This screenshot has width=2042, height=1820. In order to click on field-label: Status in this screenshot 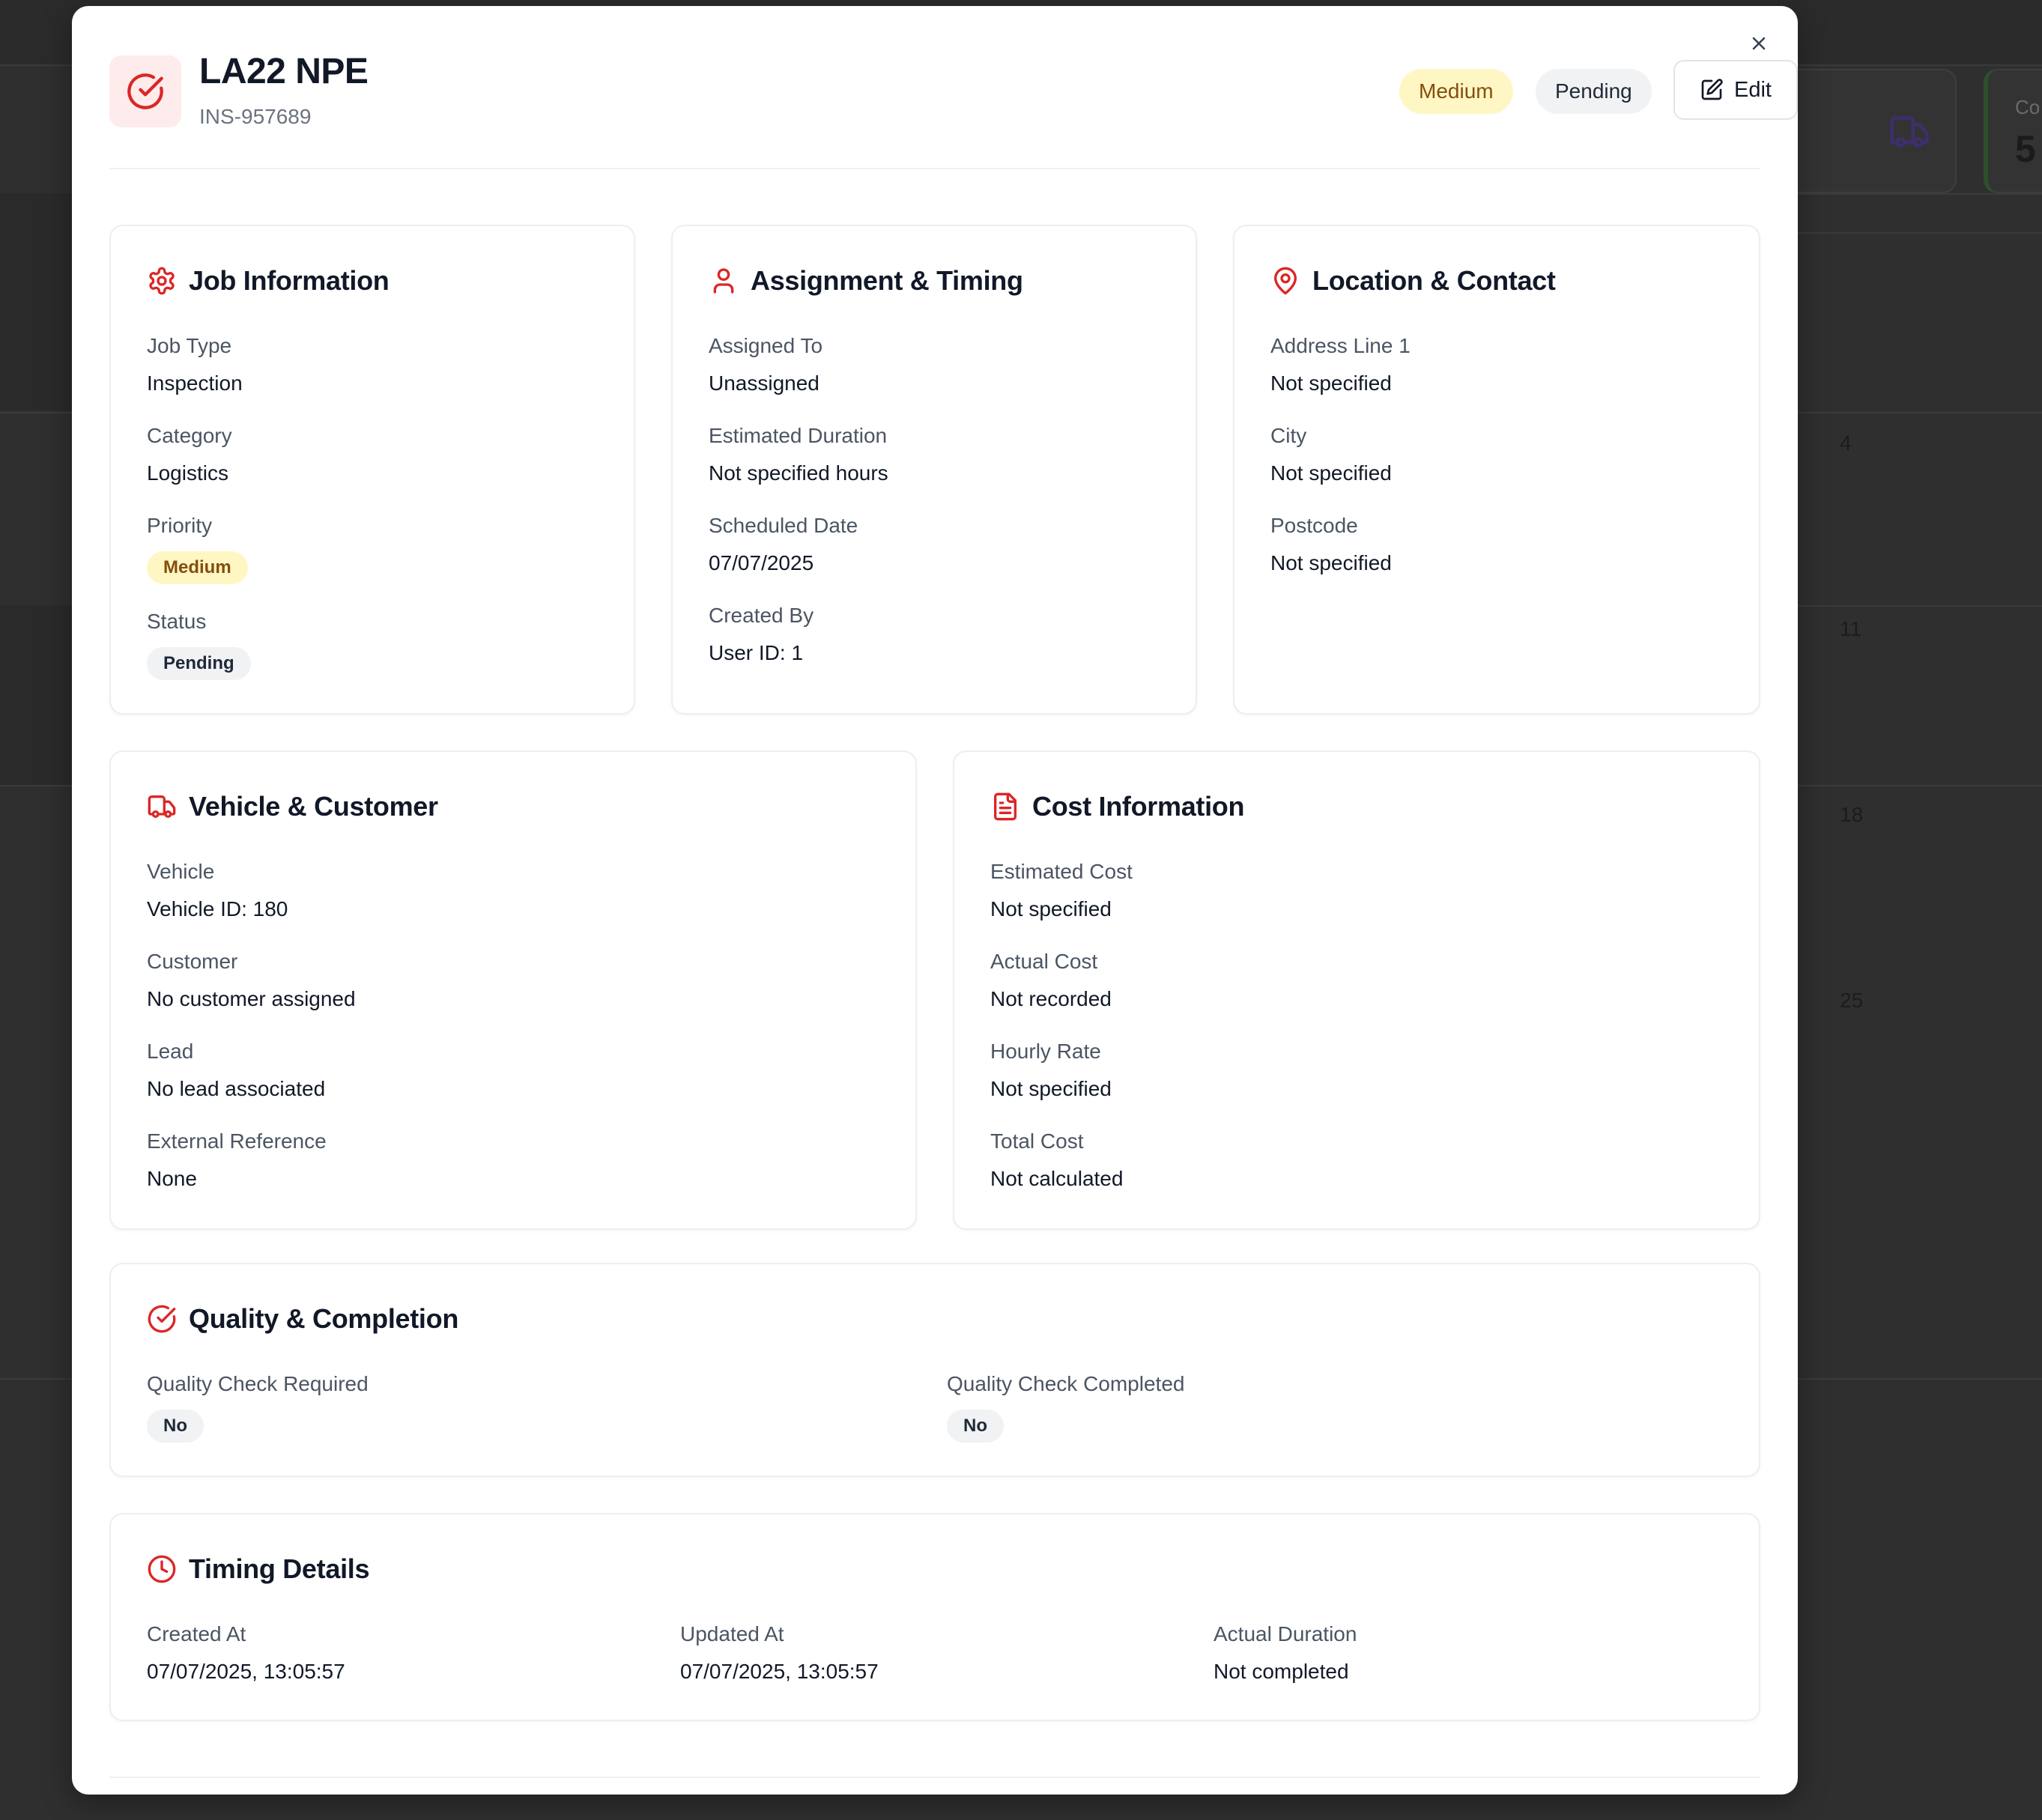, I will do `click(177, 621)`.